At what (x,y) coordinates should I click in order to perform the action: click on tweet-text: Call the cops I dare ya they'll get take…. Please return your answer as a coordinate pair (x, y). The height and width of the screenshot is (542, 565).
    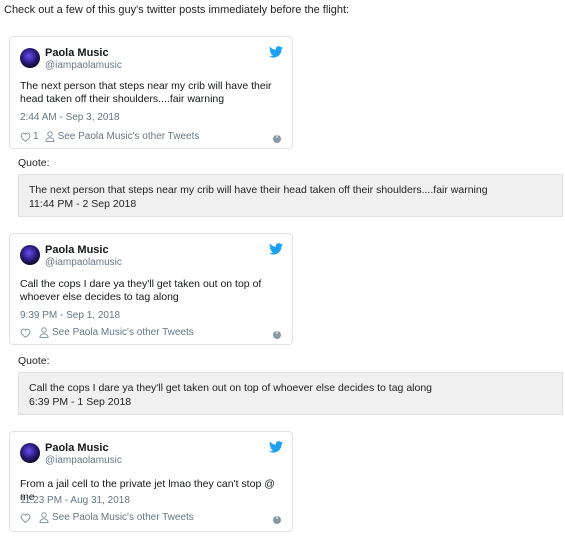
    Looking at the image, I should click on (141, 290).